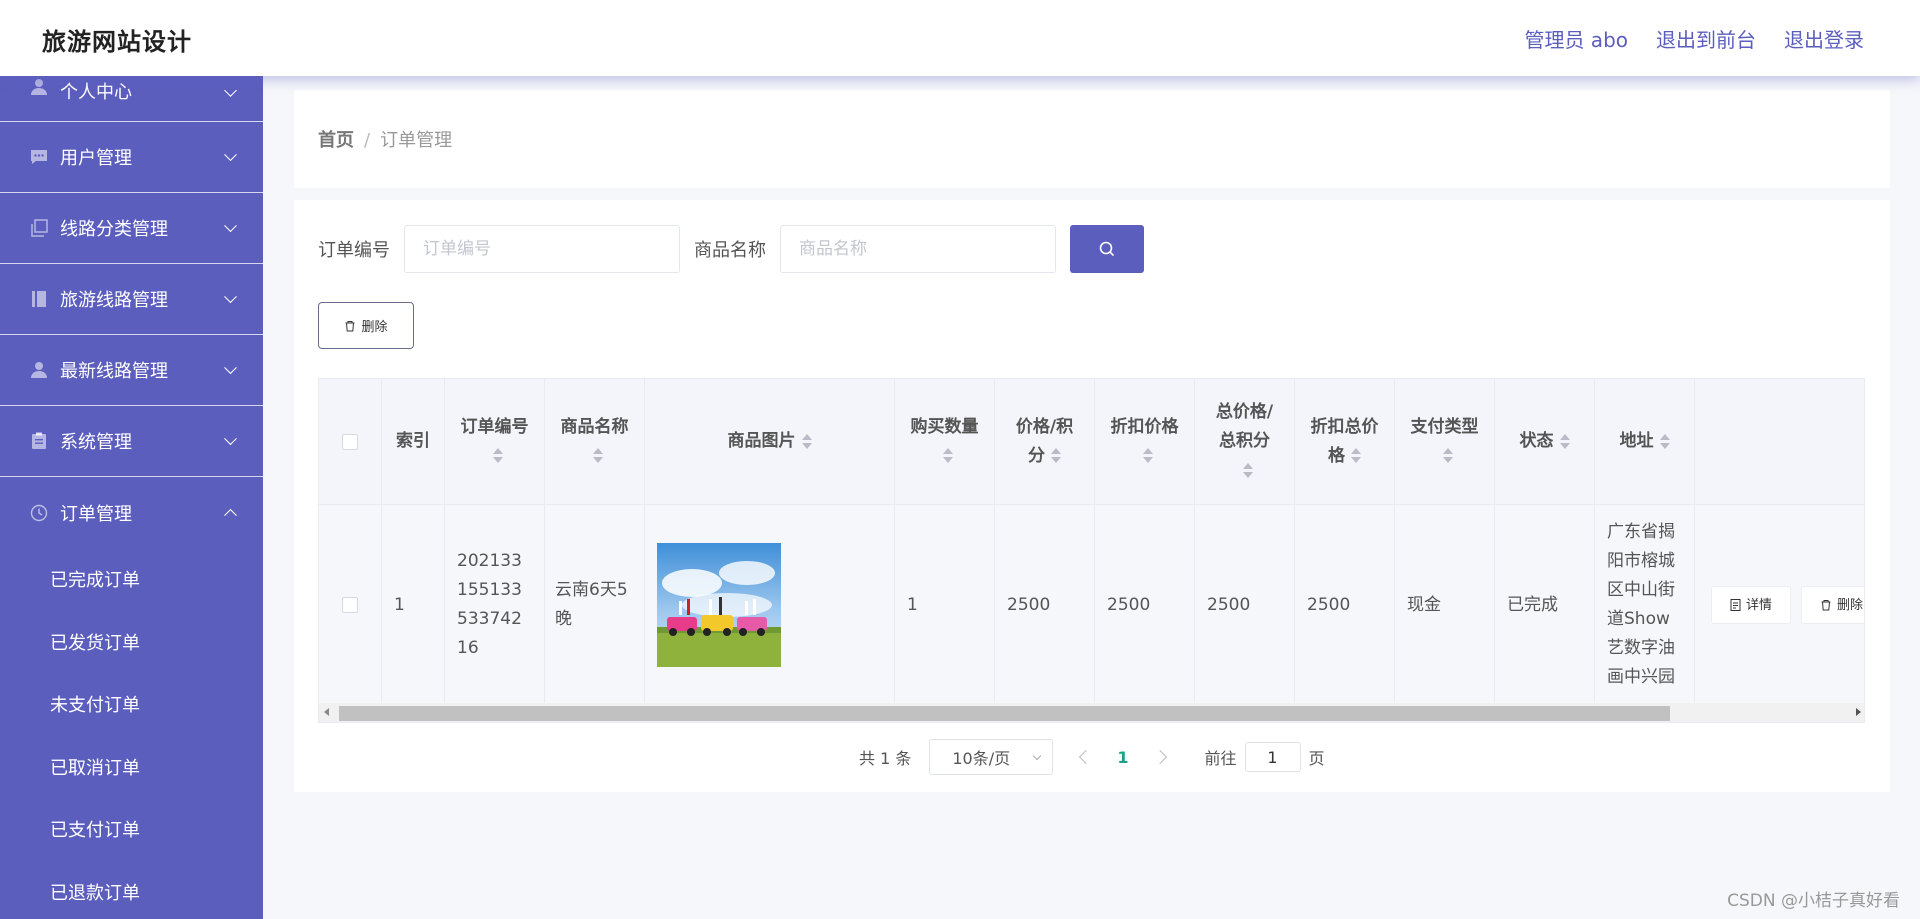 This screenshot has width=1920, height=919. I want to click on header-discount-total: 折扣总价格, so click(1345, 441).